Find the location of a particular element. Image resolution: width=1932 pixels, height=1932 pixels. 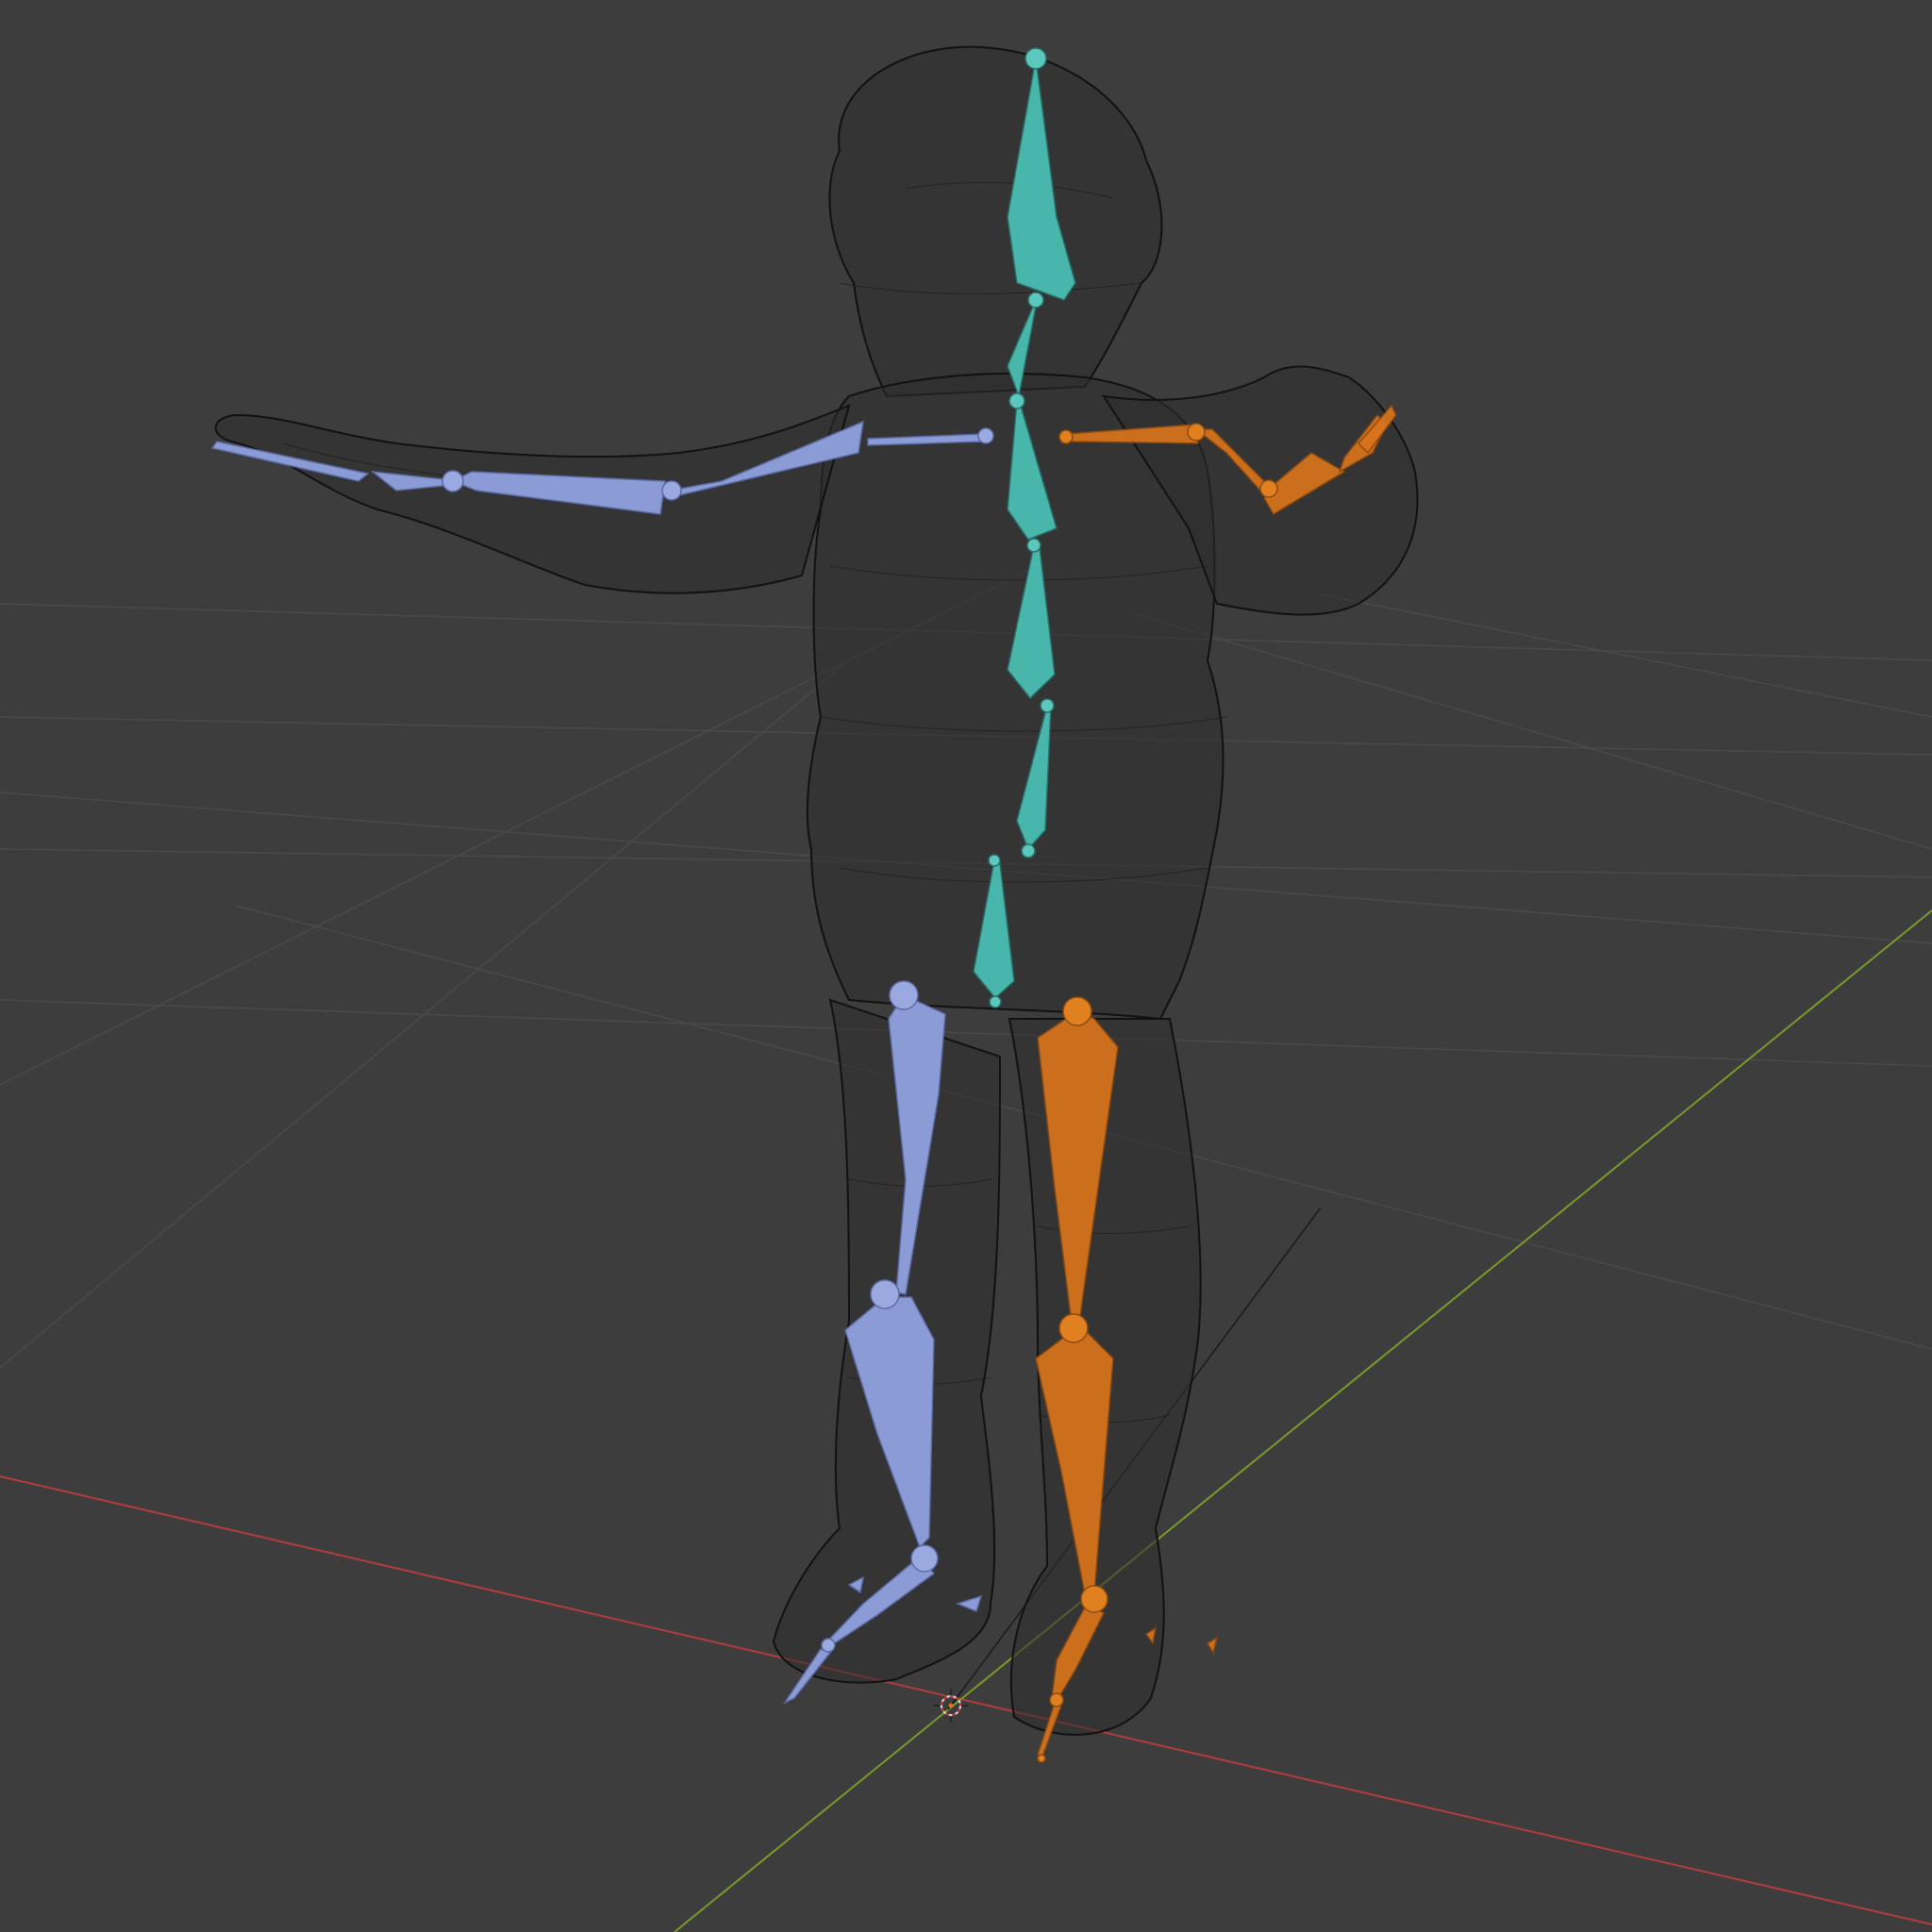

bone-heel-l is located at coordinates (1212, 1645).